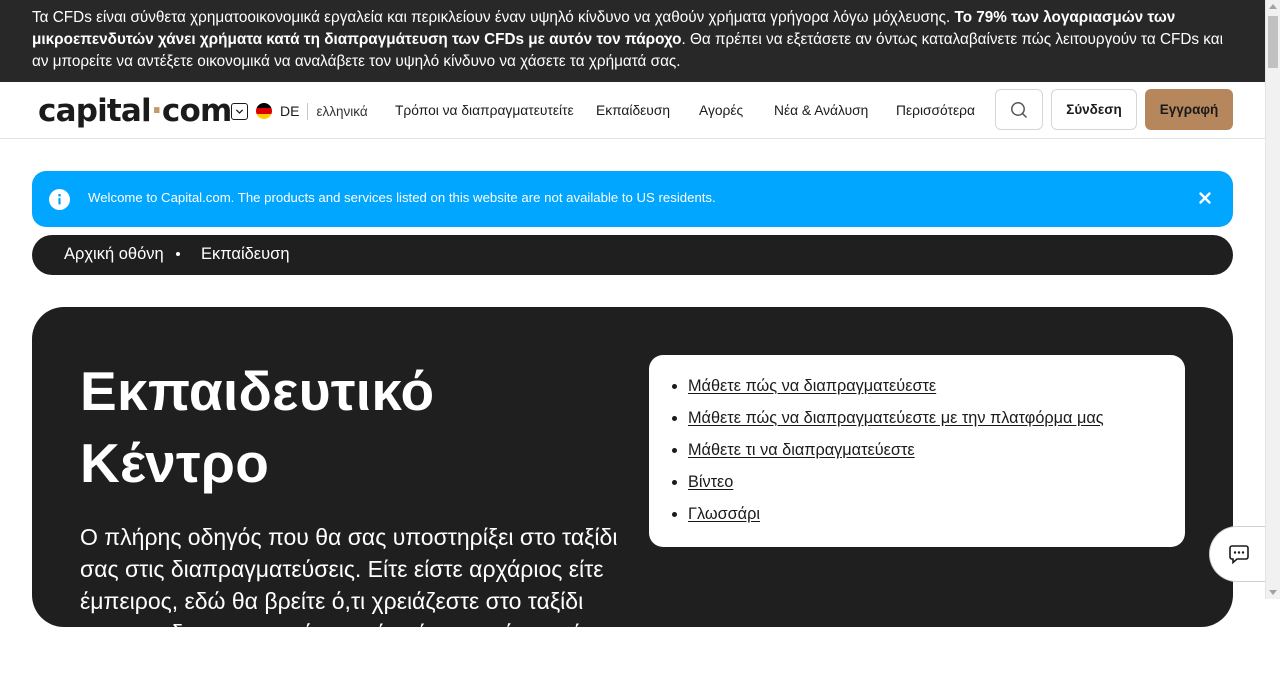  What do you see at coordinates (1273, 592) in the screenshot?
I see `scroll-down-arrow` at bounding box center [1273, 592].